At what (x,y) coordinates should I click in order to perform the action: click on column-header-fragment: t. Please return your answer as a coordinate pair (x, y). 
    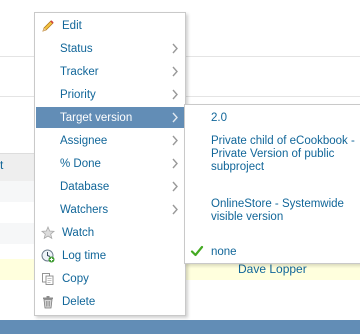
    Looking at the image, I should click on (1, 165).